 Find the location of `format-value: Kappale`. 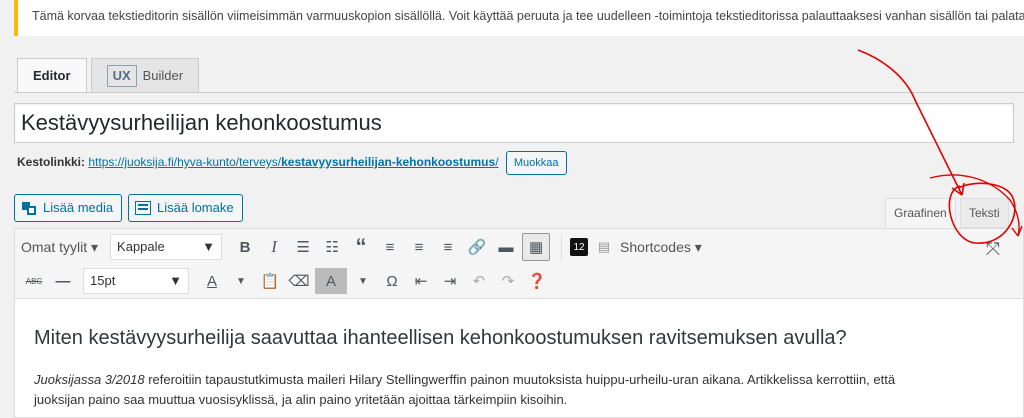

format-value: Kappale is located at coordinates (141, 246).